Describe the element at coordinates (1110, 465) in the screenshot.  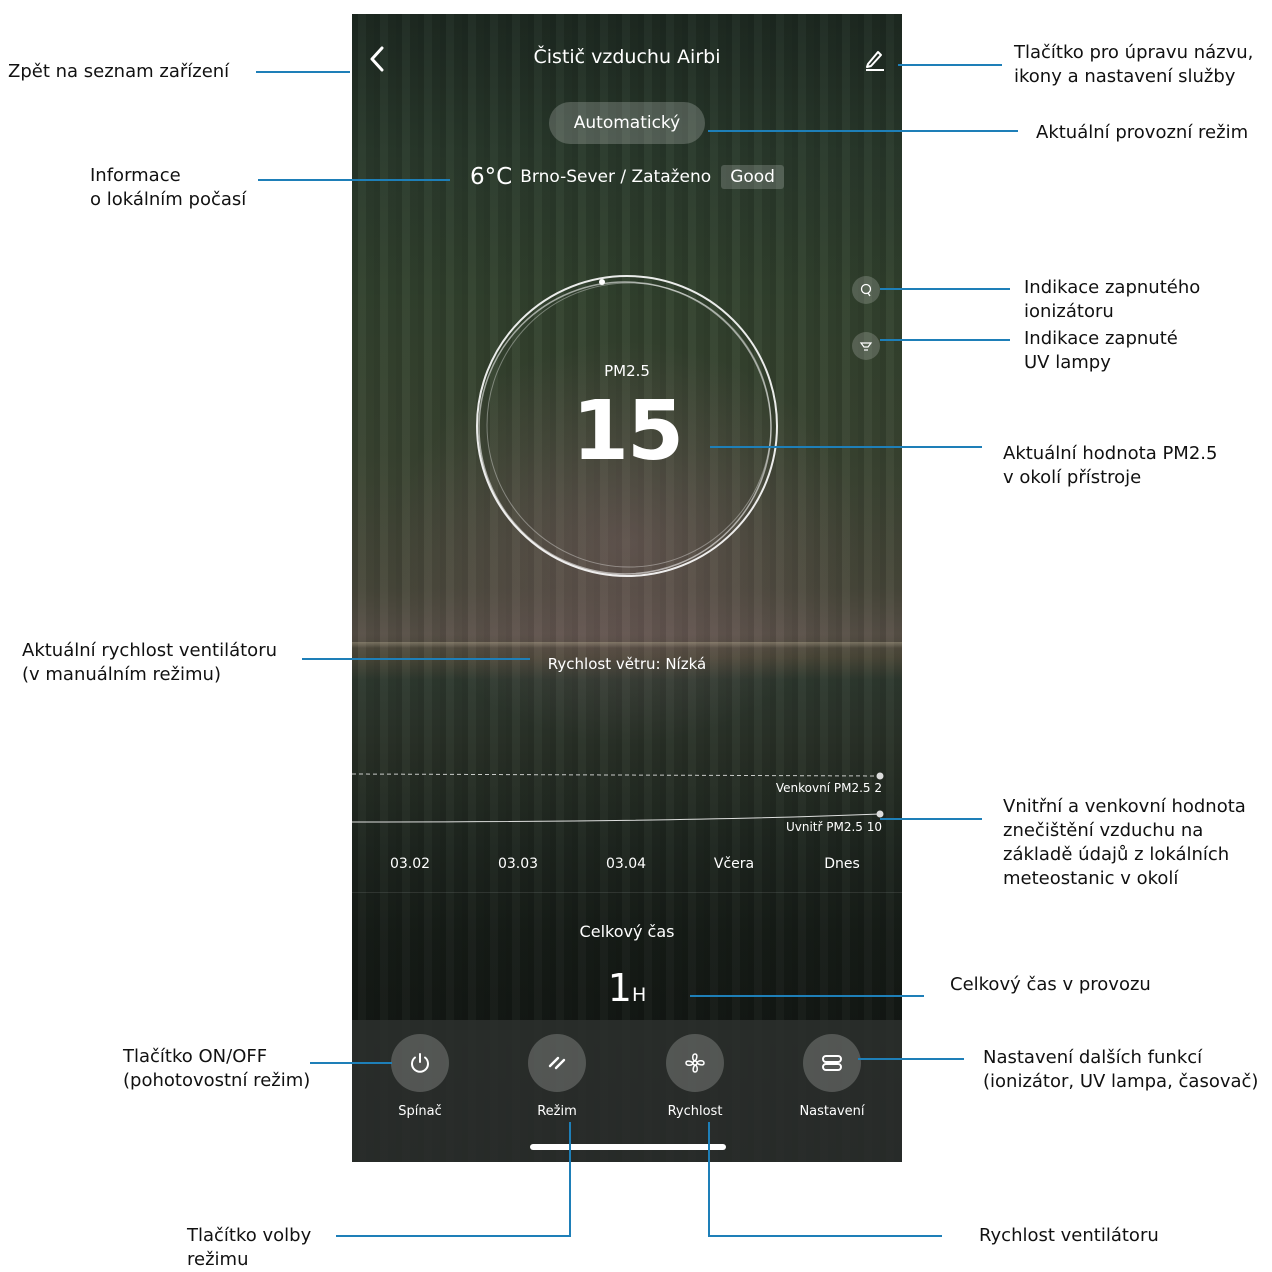
I see `annotation-pm: Aktuální hodnota PM2.5 v okolí přístroje` at that location.